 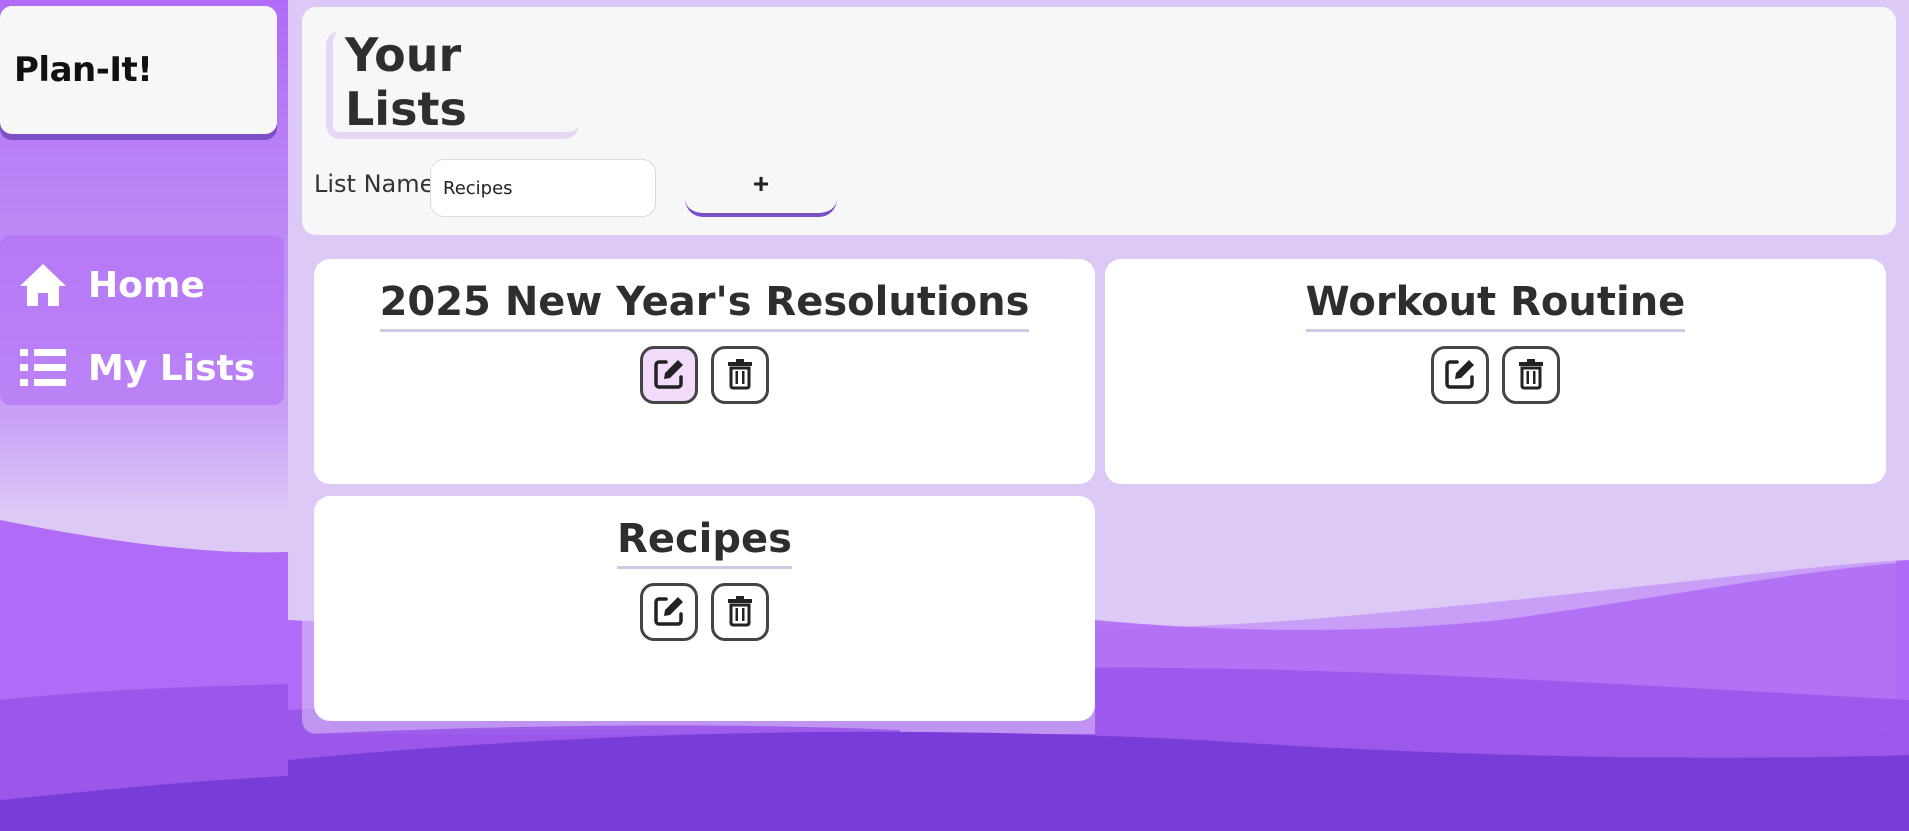 I want to click on list-card-title: 2025 New Year's Resolutions, so click(x=704, y=305).